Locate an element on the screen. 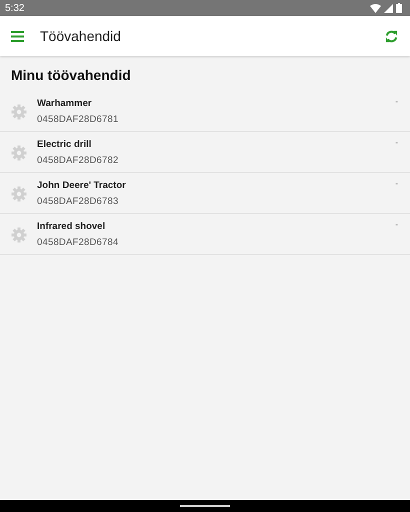  tool-name: Electric drill is located at coordinates (64, 144).